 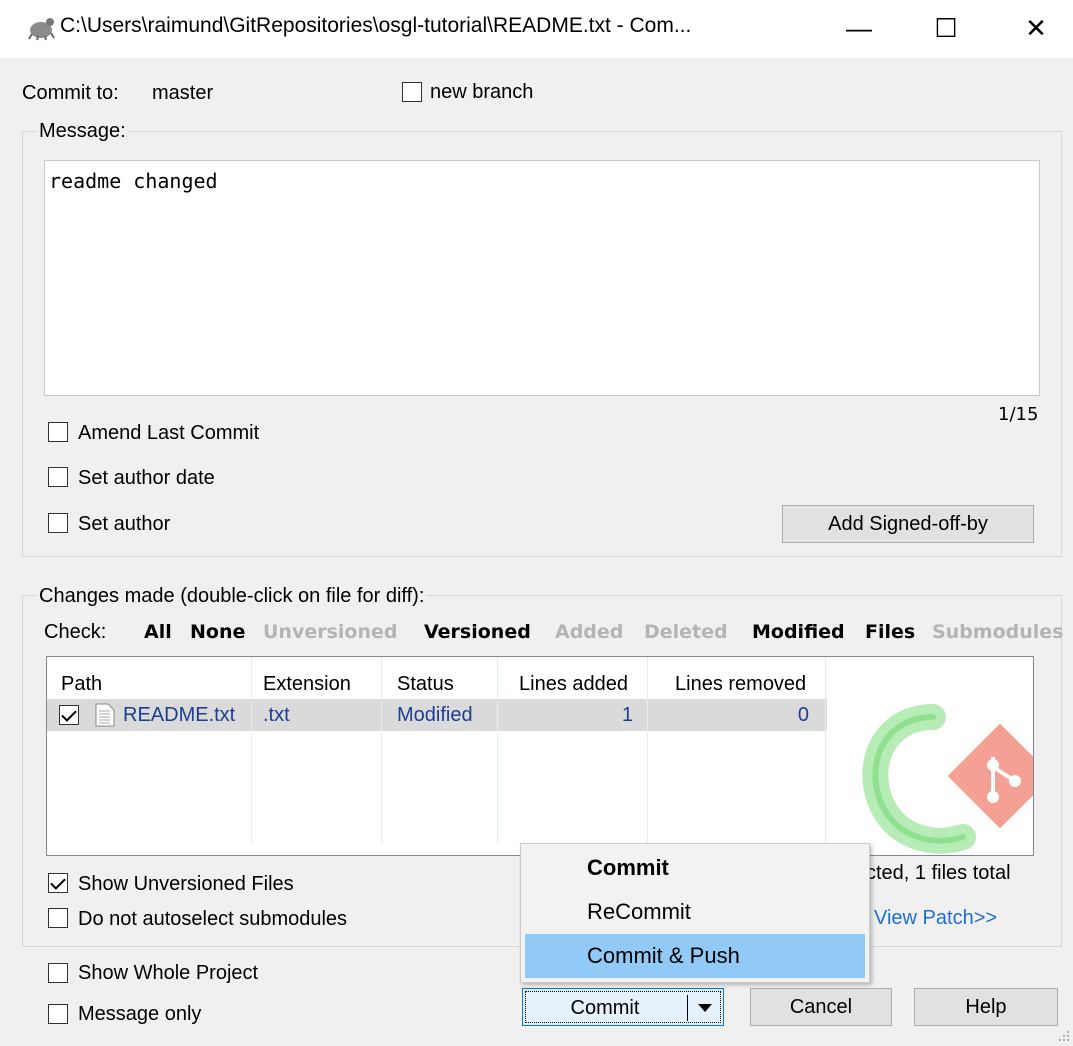 What do you see at coordinates (75, 632) in the screenshot?
I see `check-label: Check:` at bounding box center [75, 632].